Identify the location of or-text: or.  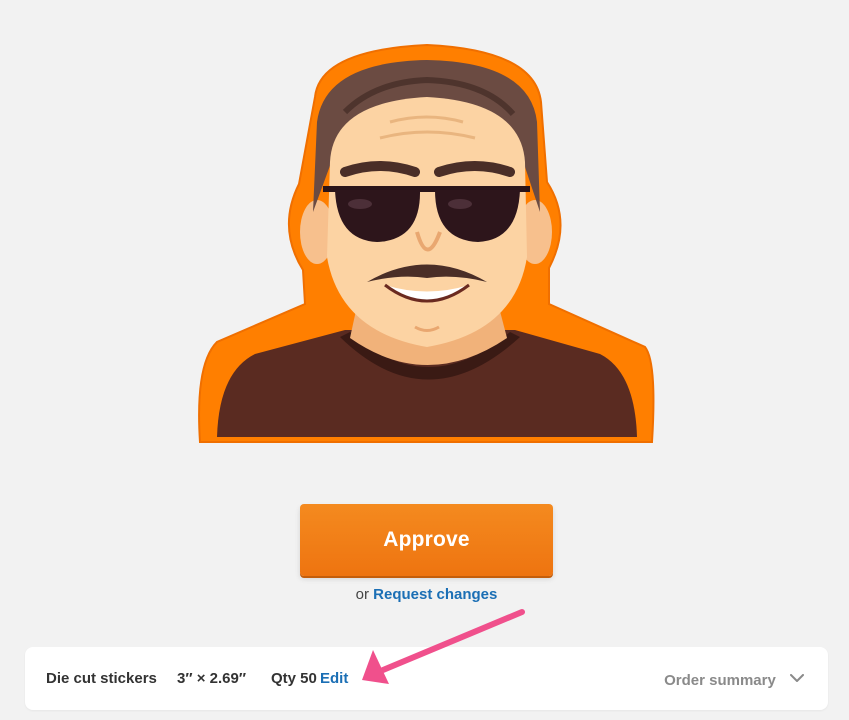
(362, 594).